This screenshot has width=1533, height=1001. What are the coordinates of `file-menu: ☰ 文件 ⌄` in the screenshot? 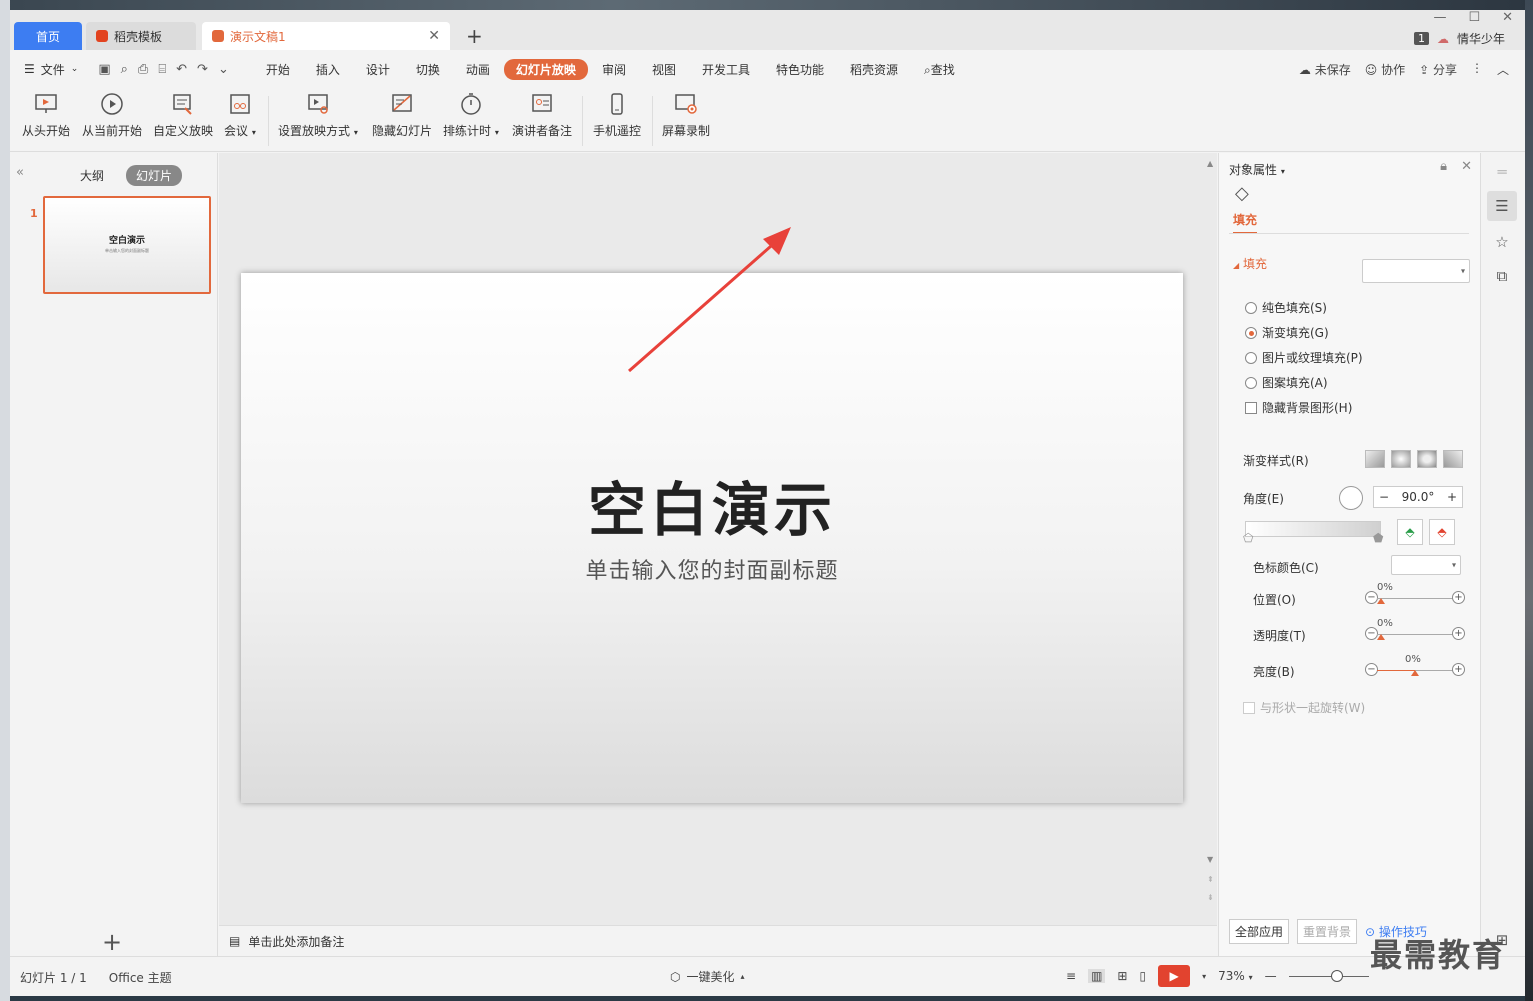 It's located at (51, 69).